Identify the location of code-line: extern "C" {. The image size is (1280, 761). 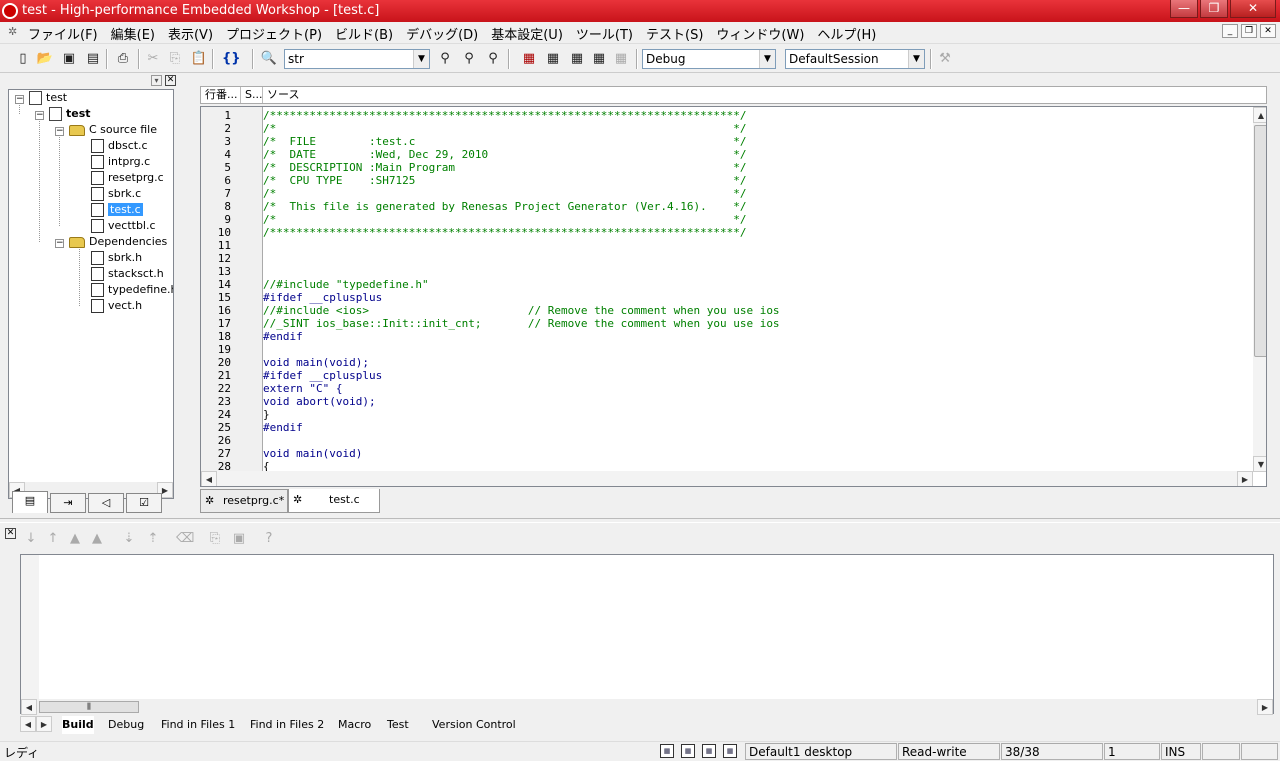
(302, 388).